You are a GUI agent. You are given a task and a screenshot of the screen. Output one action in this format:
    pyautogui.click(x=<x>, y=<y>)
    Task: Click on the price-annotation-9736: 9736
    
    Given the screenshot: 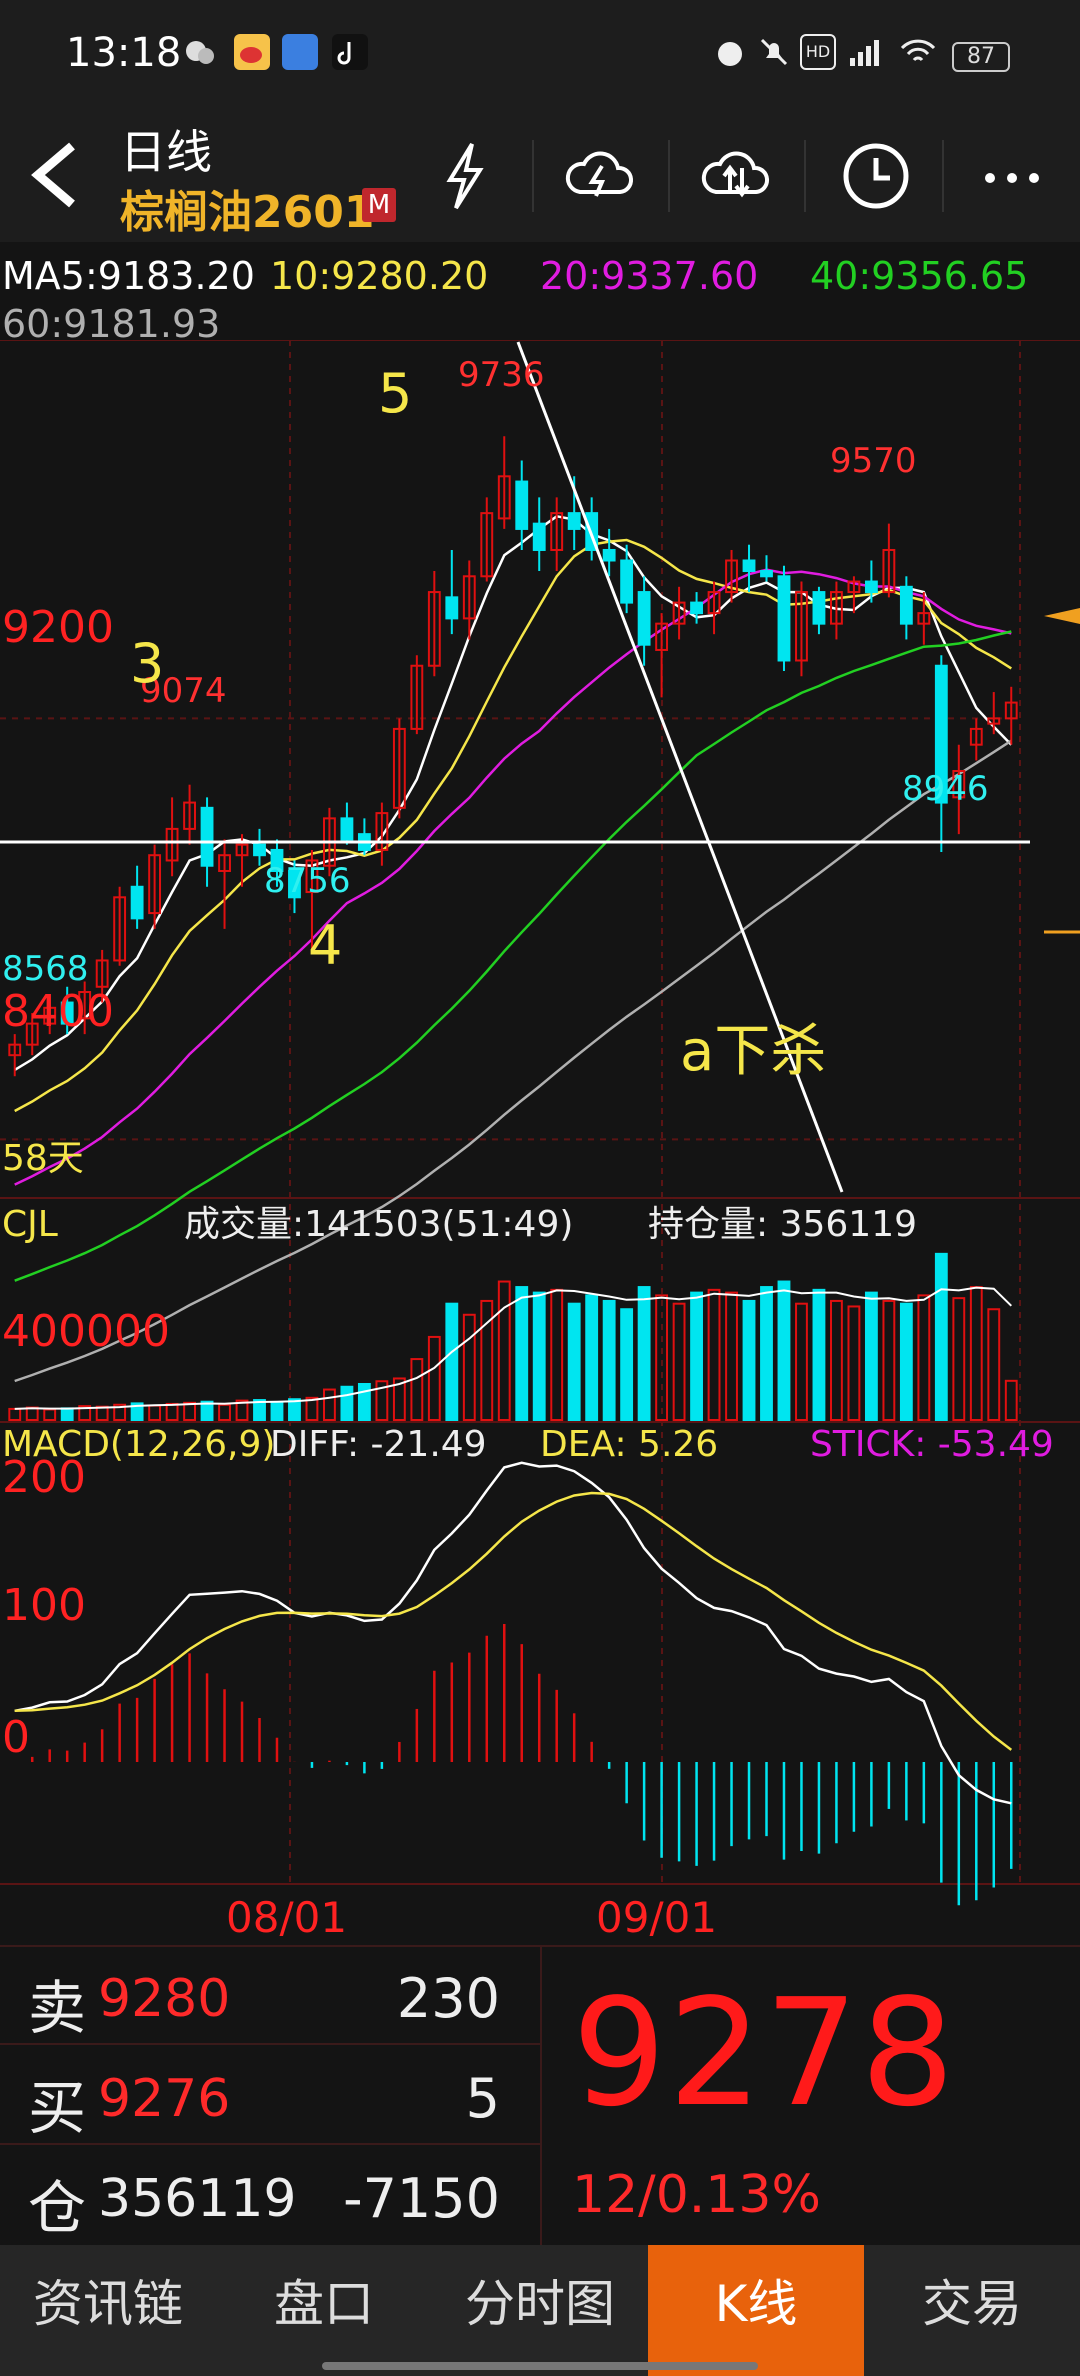 What is the action you would take?
    pyautogui.click(x=501, y=375)
    